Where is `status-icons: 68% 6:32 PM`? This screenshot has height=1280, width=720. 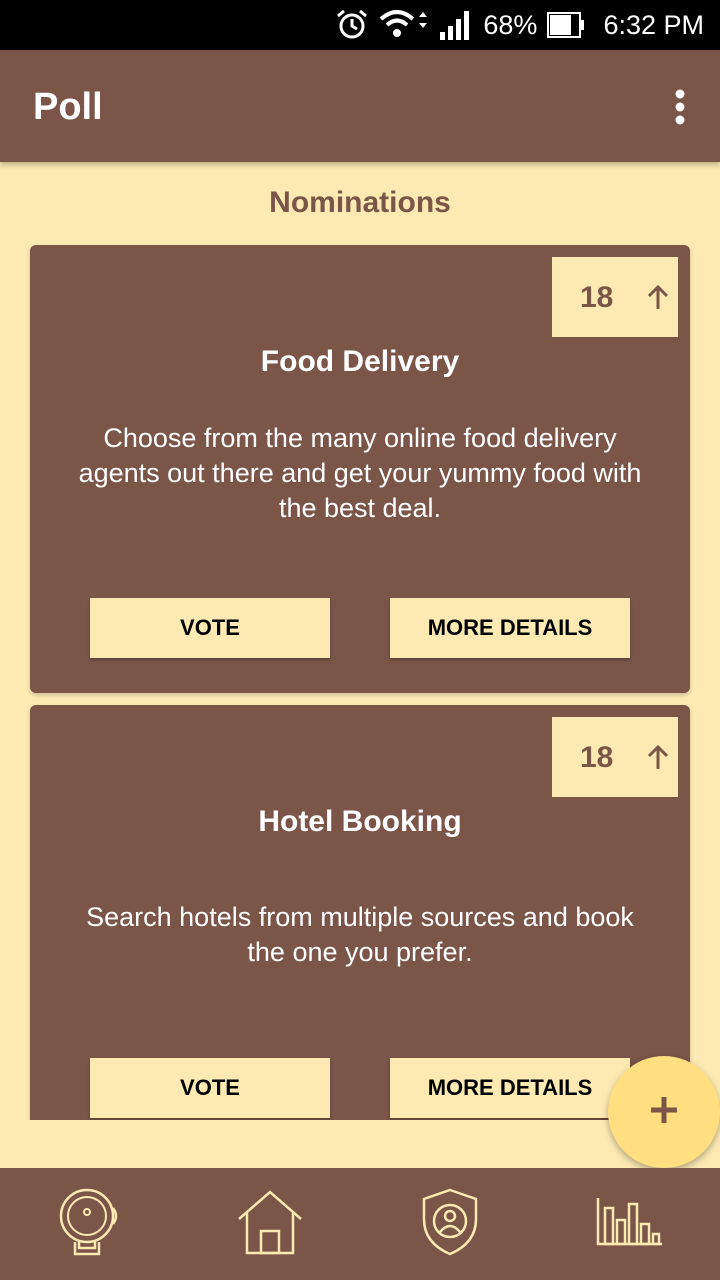
status-icons: 68% 6:32 PM is located at coordinates (519, 25).